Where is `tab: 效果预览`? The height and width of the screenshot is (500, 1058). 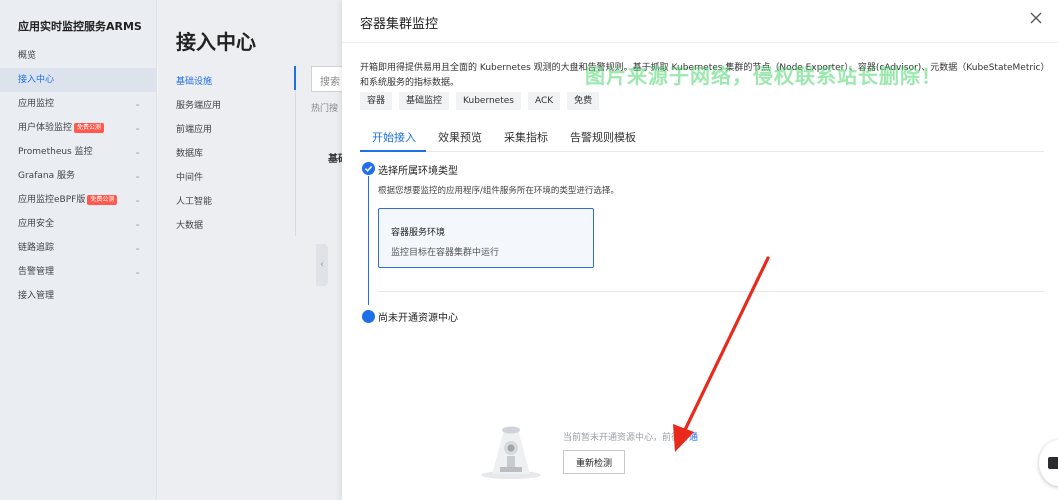 tab: 效果预览 is located at coordinates (460, 137).